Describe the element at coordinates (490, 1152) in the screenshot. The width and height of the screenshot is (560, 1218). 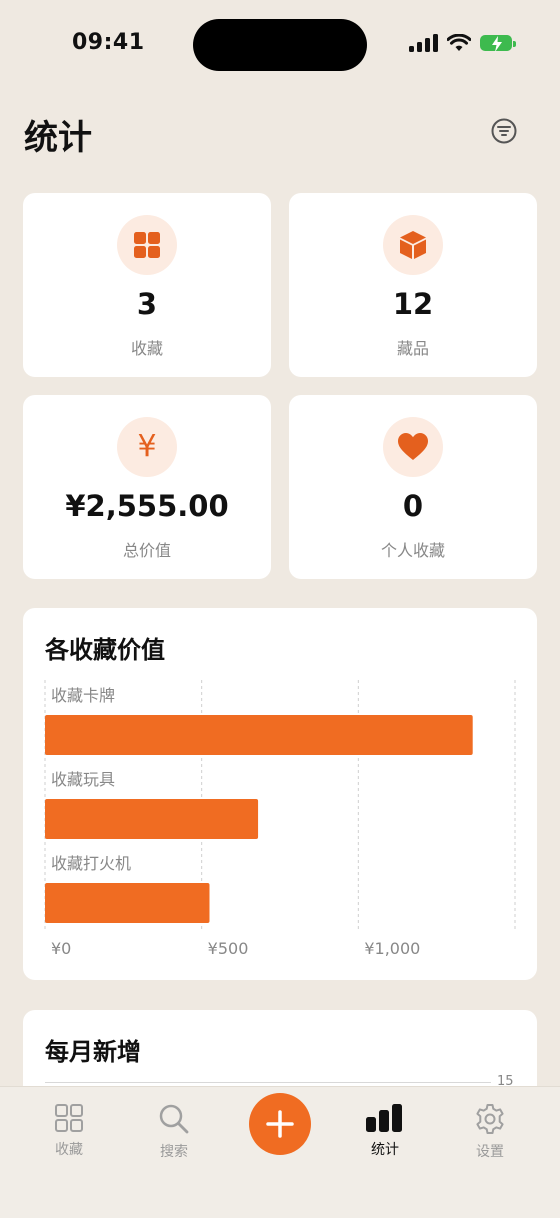
I see `tab-label: 设置` at that location.